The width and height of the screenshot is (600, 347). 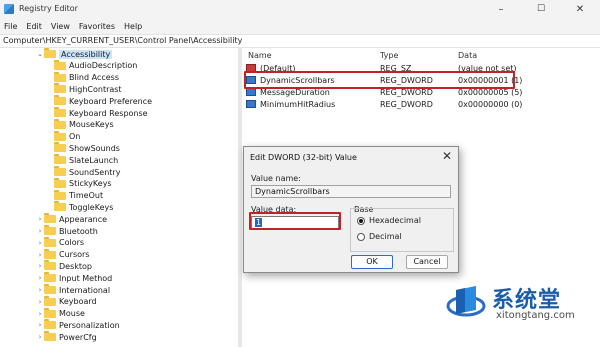 I want to click on dialog-title: Edit DWORD (32-bit) Value, so click(x=303, y=157).